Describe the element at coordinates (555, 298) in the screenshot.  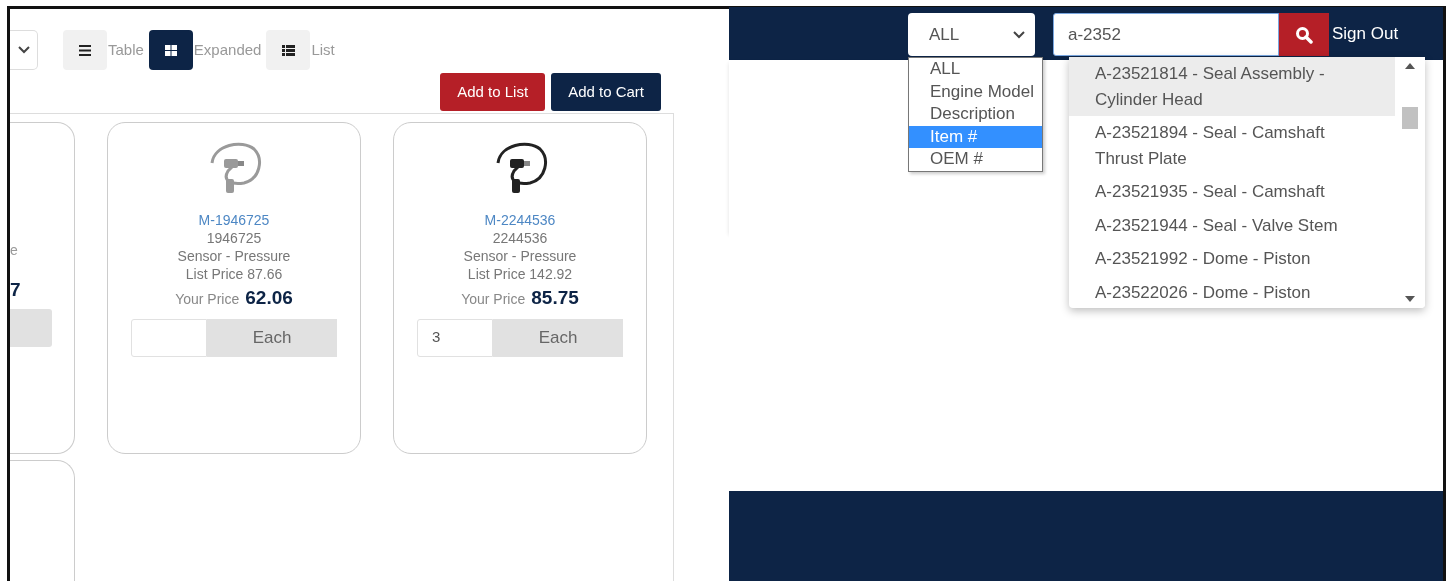
I see `your-price-value: 85.75` at that location.